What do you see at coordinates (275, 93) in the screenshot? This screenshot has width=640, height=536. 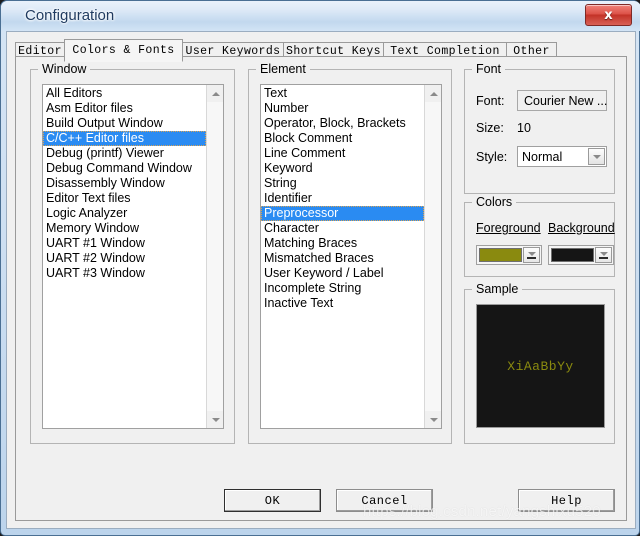 I see `element-list-item-label: Text` at bounding box center [275, 93].